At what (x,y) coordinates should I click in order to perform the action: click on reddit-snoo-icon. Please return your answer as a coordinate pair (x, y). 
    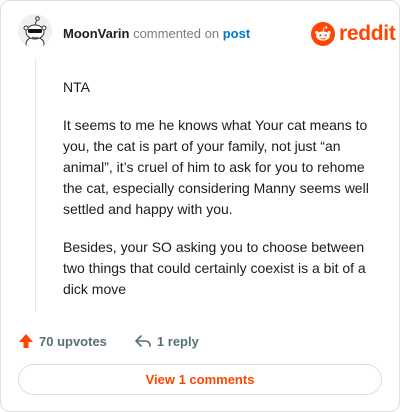
    Looking at the image, I should click on (323, 34).